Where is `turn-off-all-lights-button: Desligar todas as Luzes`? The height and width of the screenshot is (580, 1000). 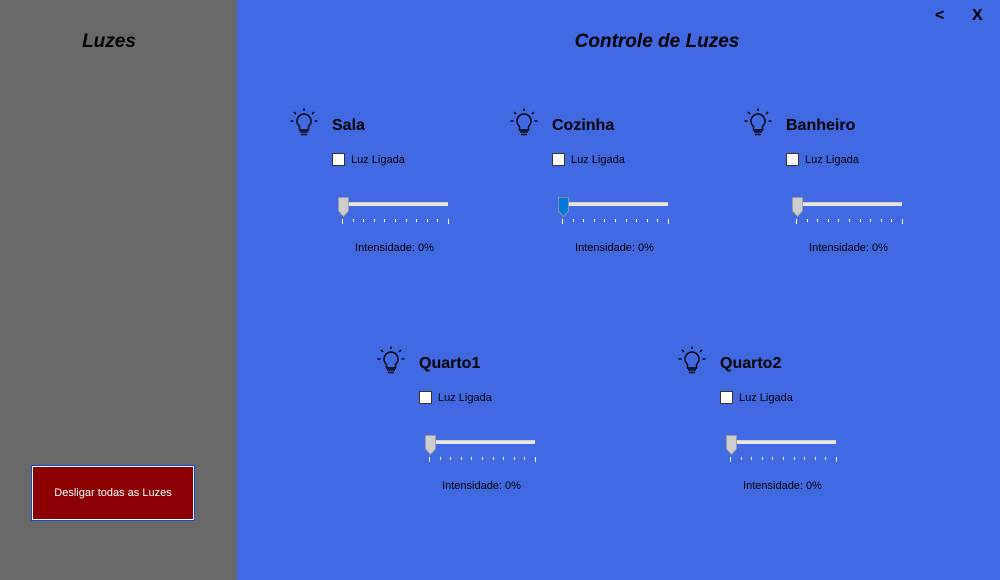 turn-off-all-lights-button: Desligar todas as Luzes is located at coordinates (113, 493).